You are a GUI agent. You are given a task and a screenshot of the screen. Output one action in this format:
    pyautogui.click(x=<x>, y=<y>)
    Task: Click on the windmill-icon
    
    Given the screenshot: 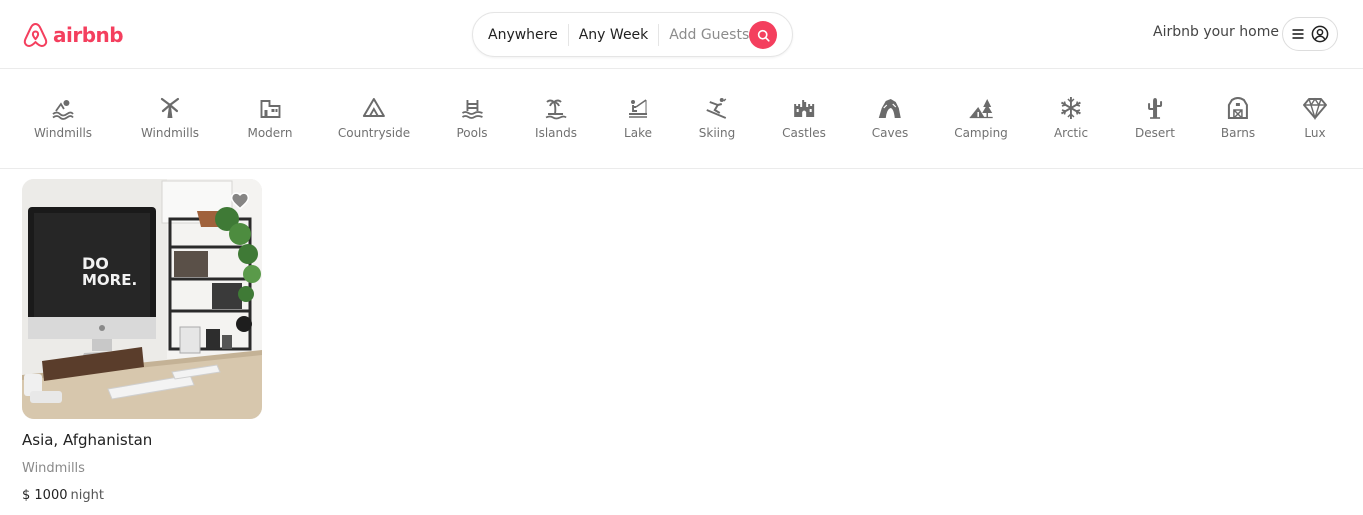 What is the action you would take?
    pyautogui.click(x=170, y=107)
    